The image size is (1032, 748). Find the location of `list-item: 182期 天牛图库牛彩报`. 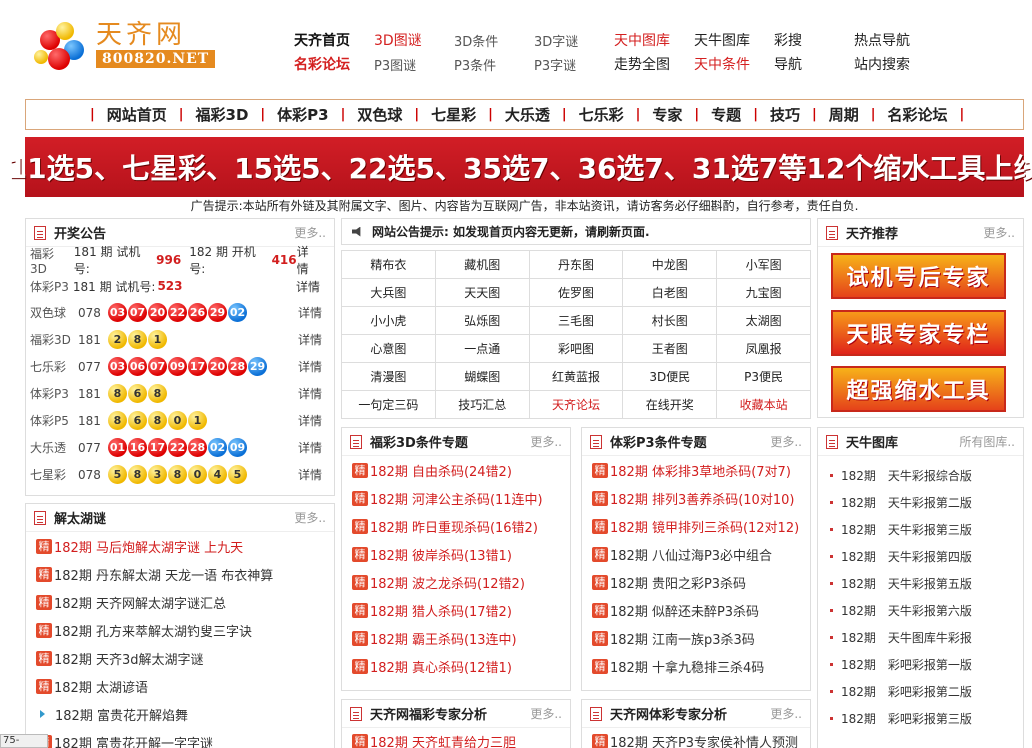

list-item: 182期 天牛图库牛彩报 is located at coordinates (920, 637).